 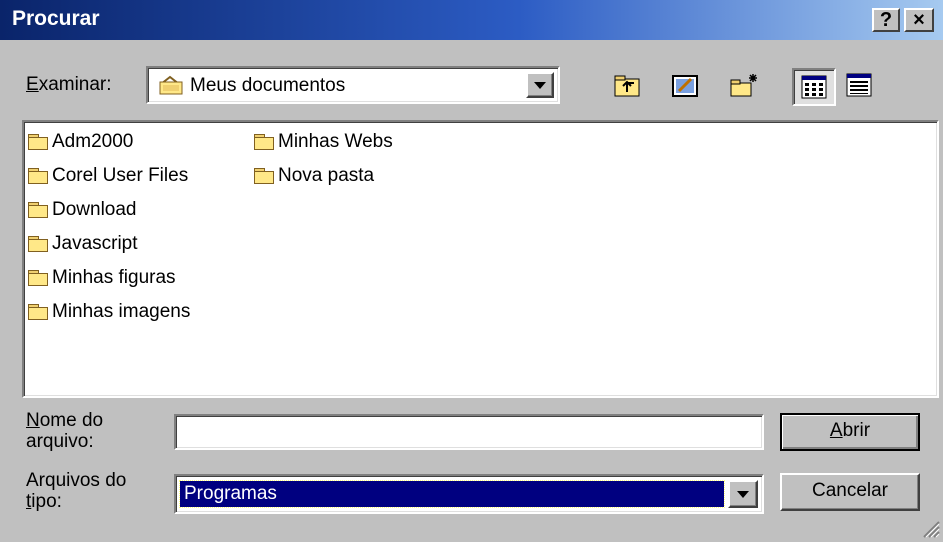 I want to click on list-view-icon, so click(x=814, y=87).